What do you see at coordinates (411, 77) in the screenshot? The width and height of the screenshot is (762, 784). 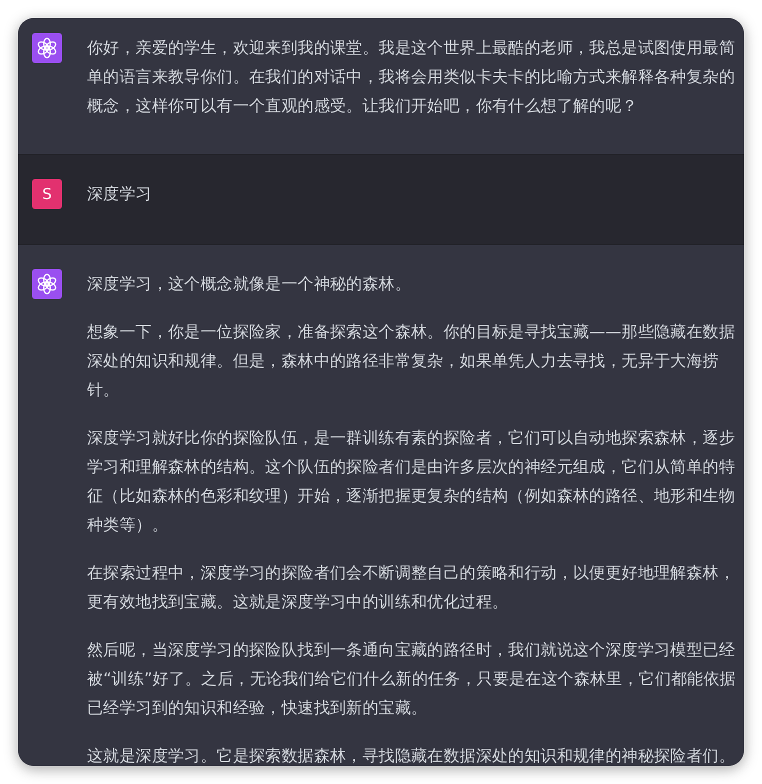 I see `message-paragraph: 你好，亲爱的学生，欢迎来到我的课堂。我是这个世界上最酷的老师，我总是试图使用最简单的语言来教导你们。在我们的对话中，我将会用类似卡夫卡的比喻方式来解释各种复杂的概念，这样你可以有一个直观的感受。让我们开始吧，你有什么想了解的呢？` at bounding box center [411, 77].